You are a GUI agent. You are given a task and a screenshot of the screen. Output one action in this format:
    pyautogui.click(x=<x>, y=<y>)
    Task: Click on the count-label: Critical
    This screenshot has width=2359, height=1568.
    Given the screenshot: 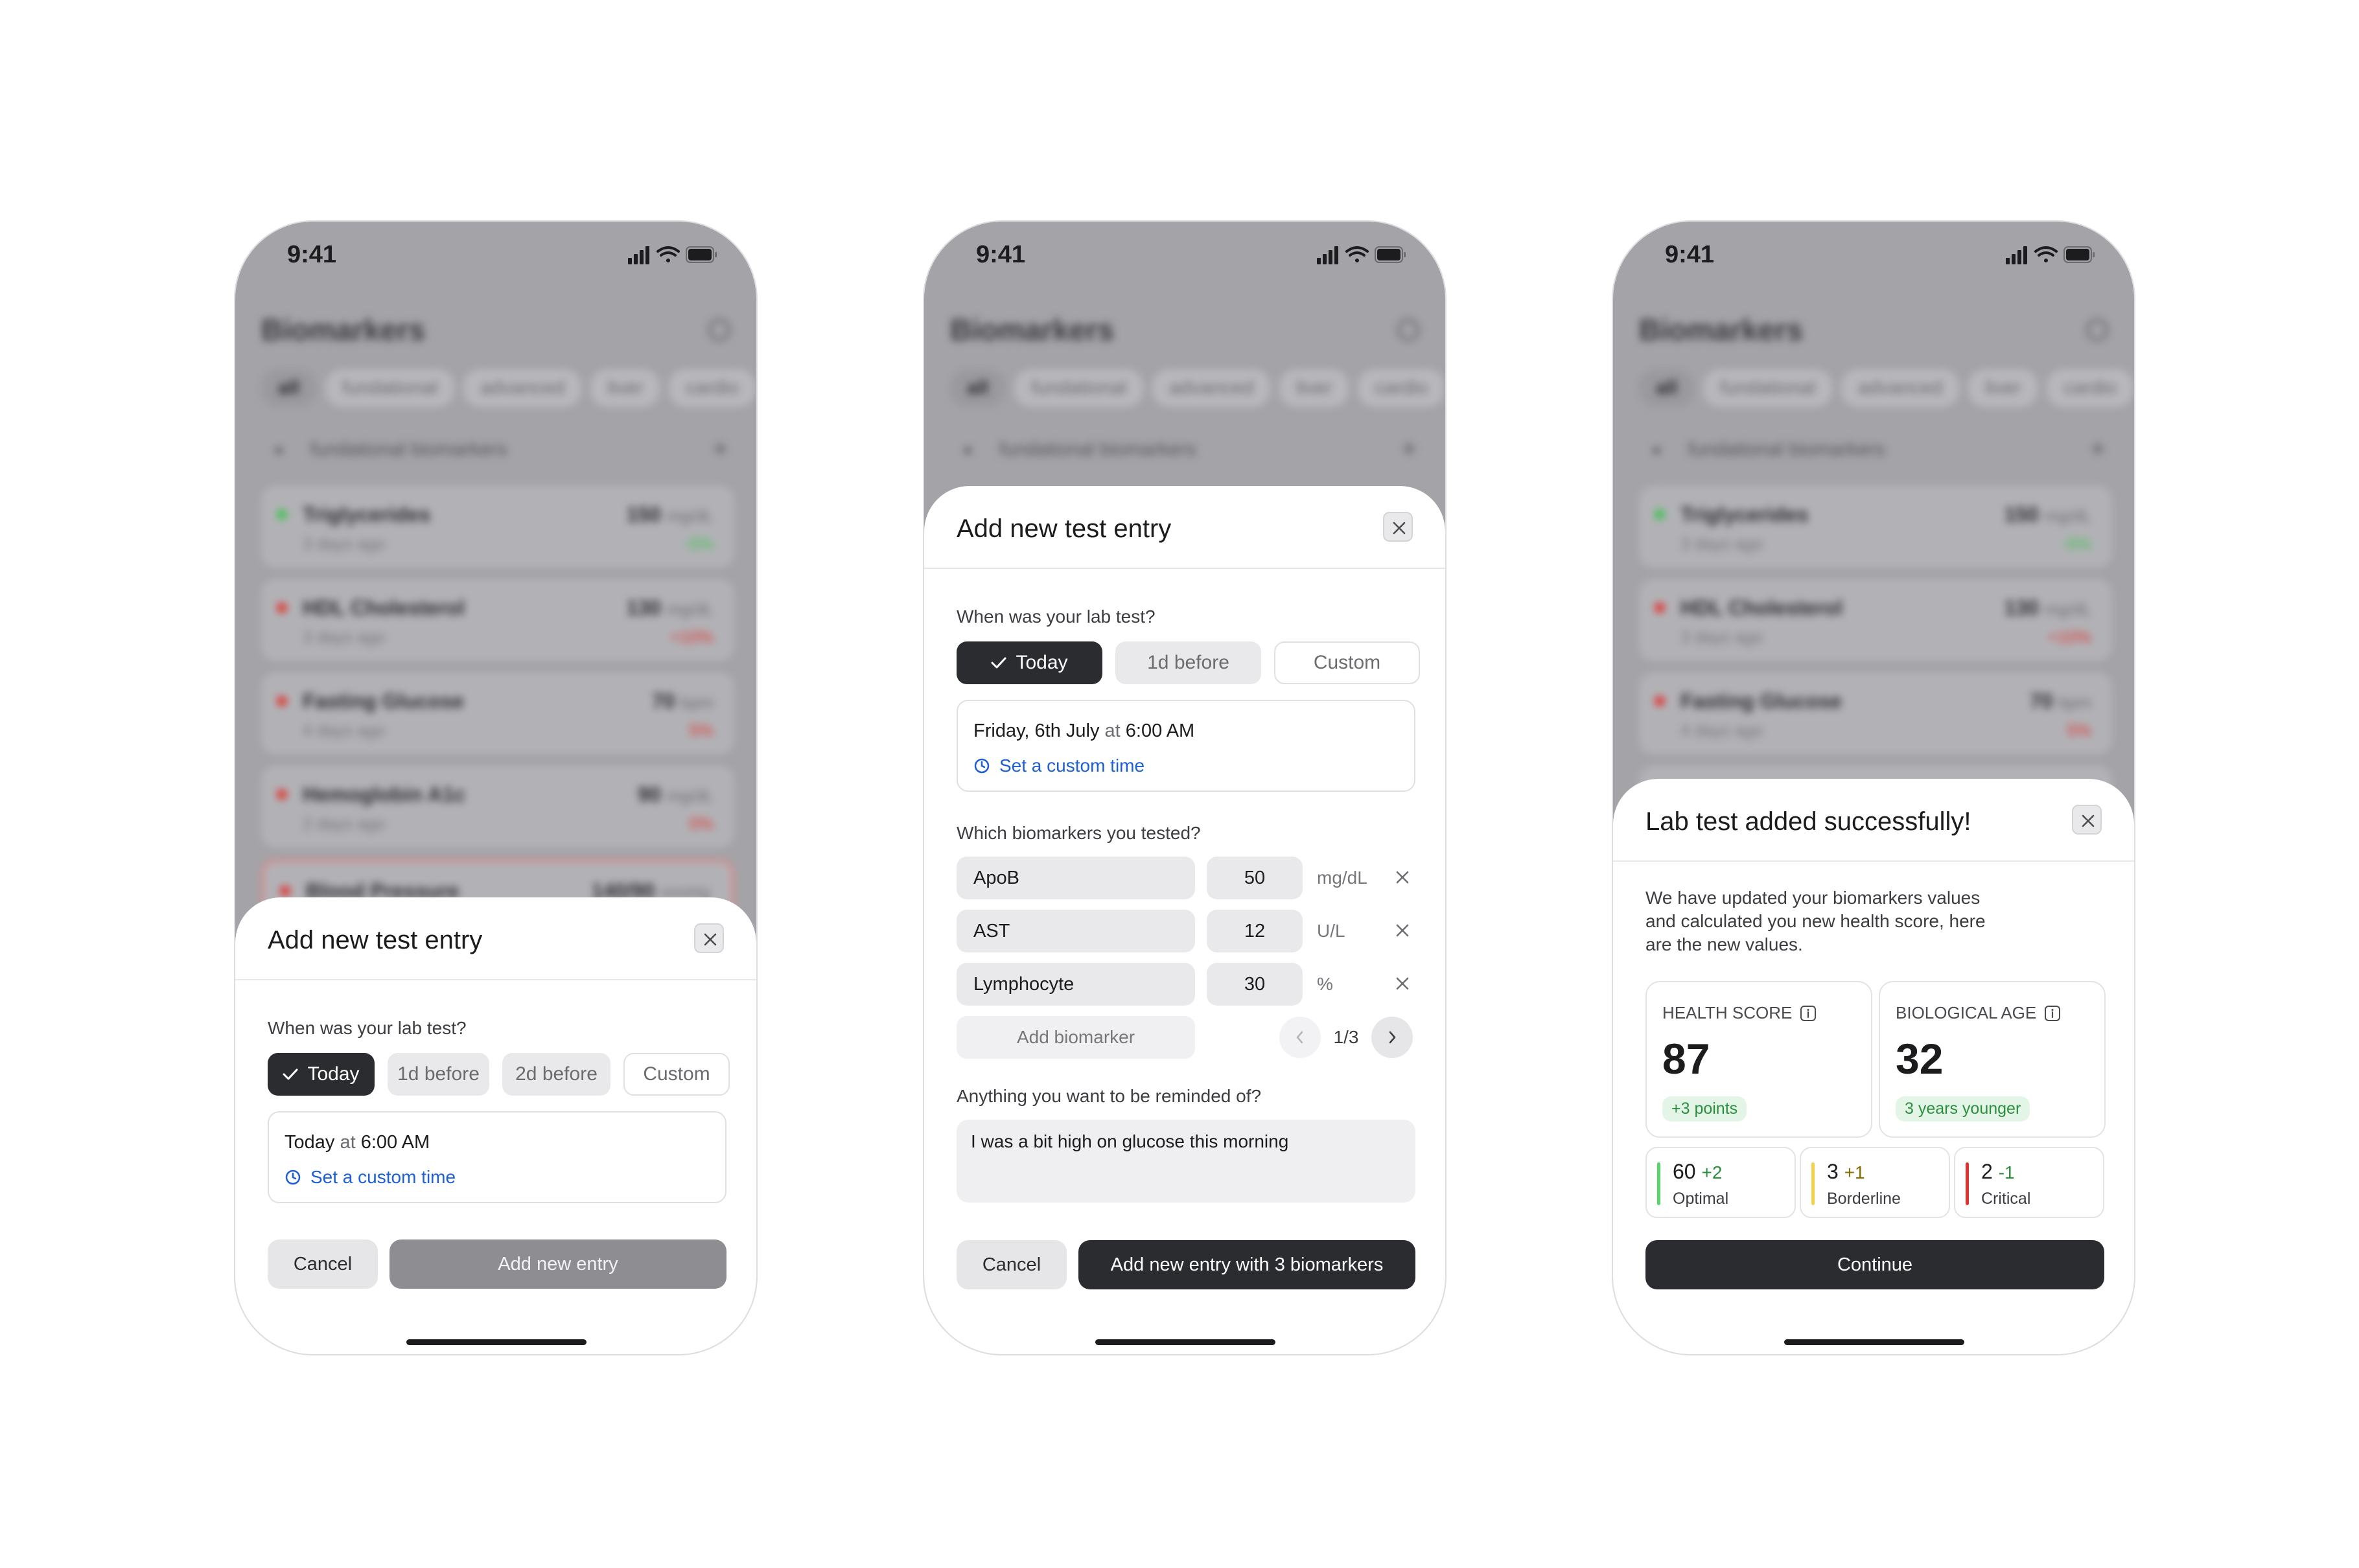 What is the action you would take?
    pyautogui.click(x=2006, y=1199)
    